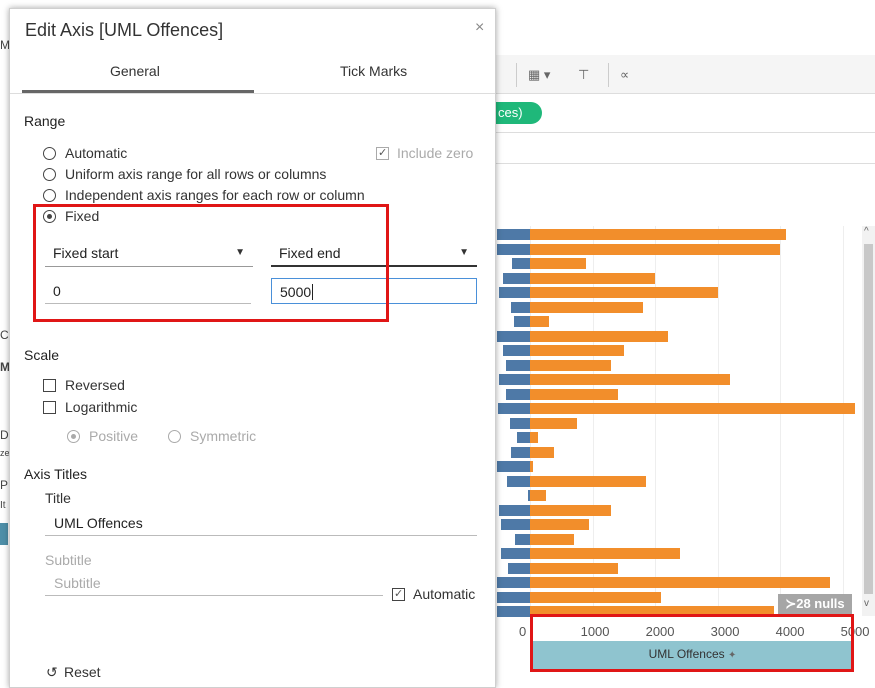 Image resolution: width=875 pixels, height=688 pixels. Describe the element at coordinates (692, 643) in the screenshot. I see `highlight-box-axis` at that location.